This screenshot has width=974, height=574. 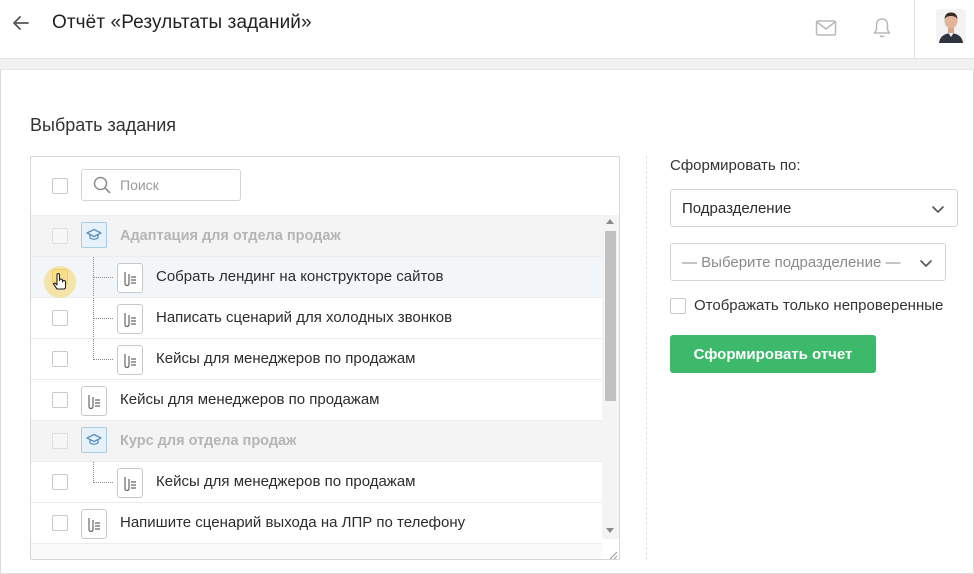 What do you see at coordinates (735, 165) in the screenshot?
I see `group-by-label: Сформировать по:` at bounding box center [735, 165].